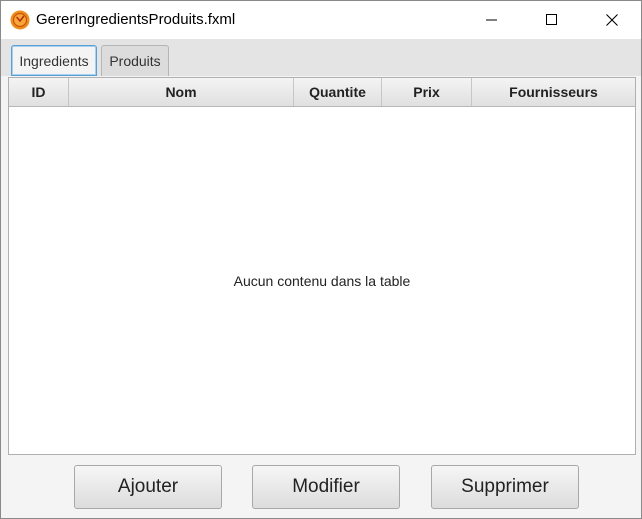  I want to click on add-button: Ajouter, so click(148, 487).